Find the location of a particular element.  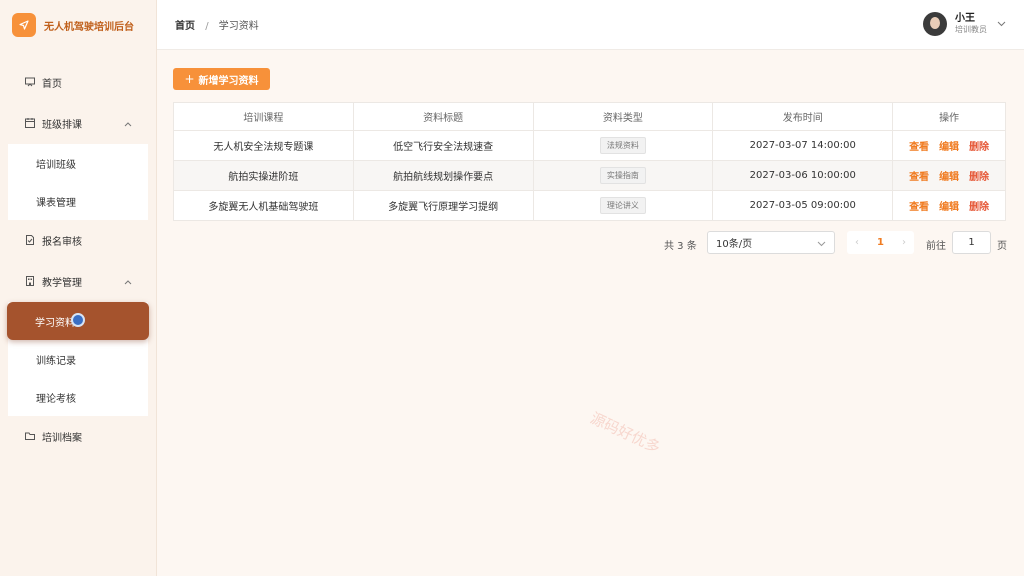

document-check-icon is located at coordinates (30, 240).